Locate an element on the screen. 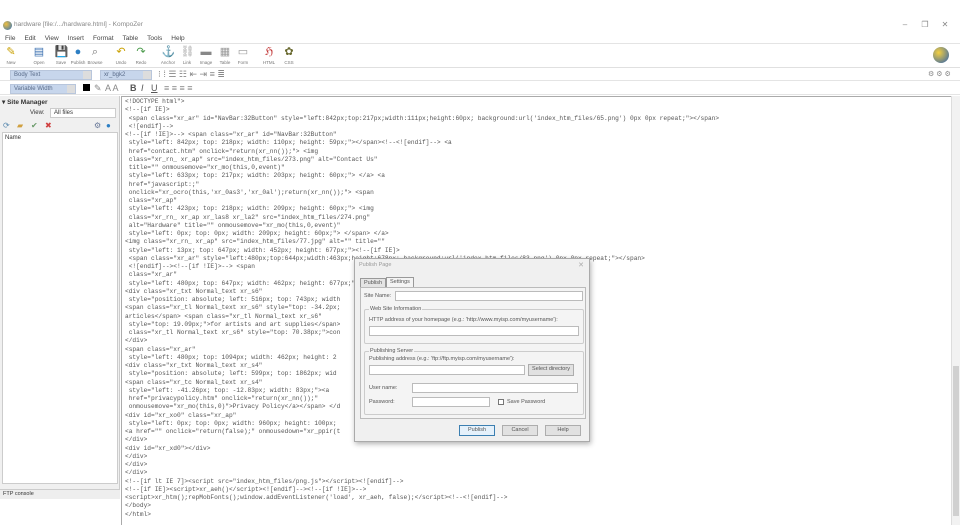 Image resolution: width=960 pixels, height=525 pixels. toolbar-undo-button: ↶ Undo is located at coordinates (121, 55).